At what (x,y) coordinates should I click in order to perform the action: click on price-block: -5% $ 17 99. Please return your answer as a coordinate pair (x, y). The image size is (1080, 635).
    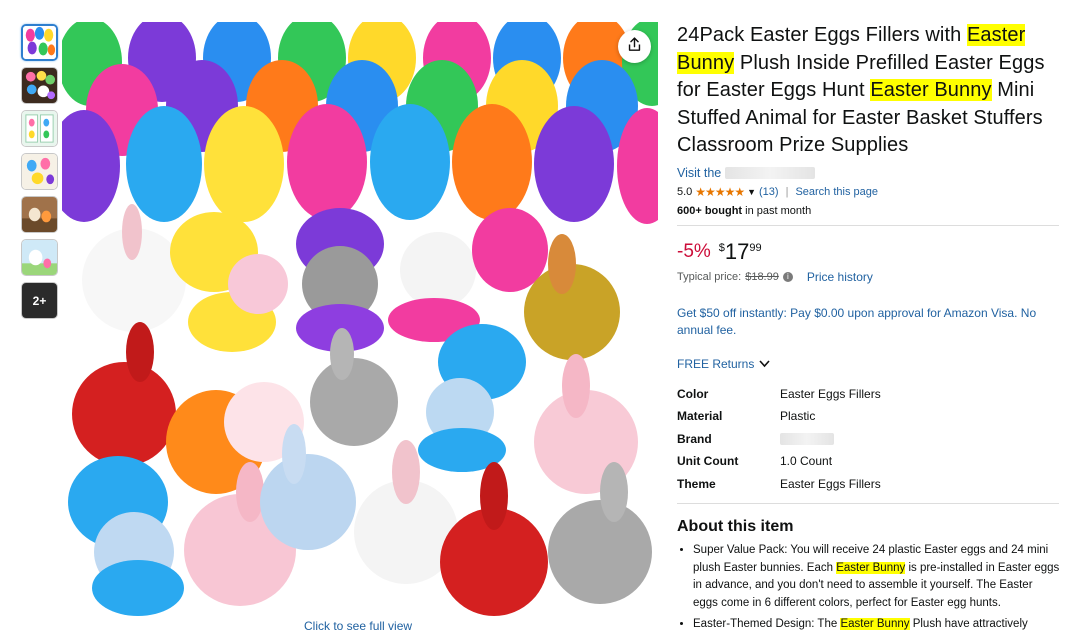
    Looking at the image, I should click on (868, 251).